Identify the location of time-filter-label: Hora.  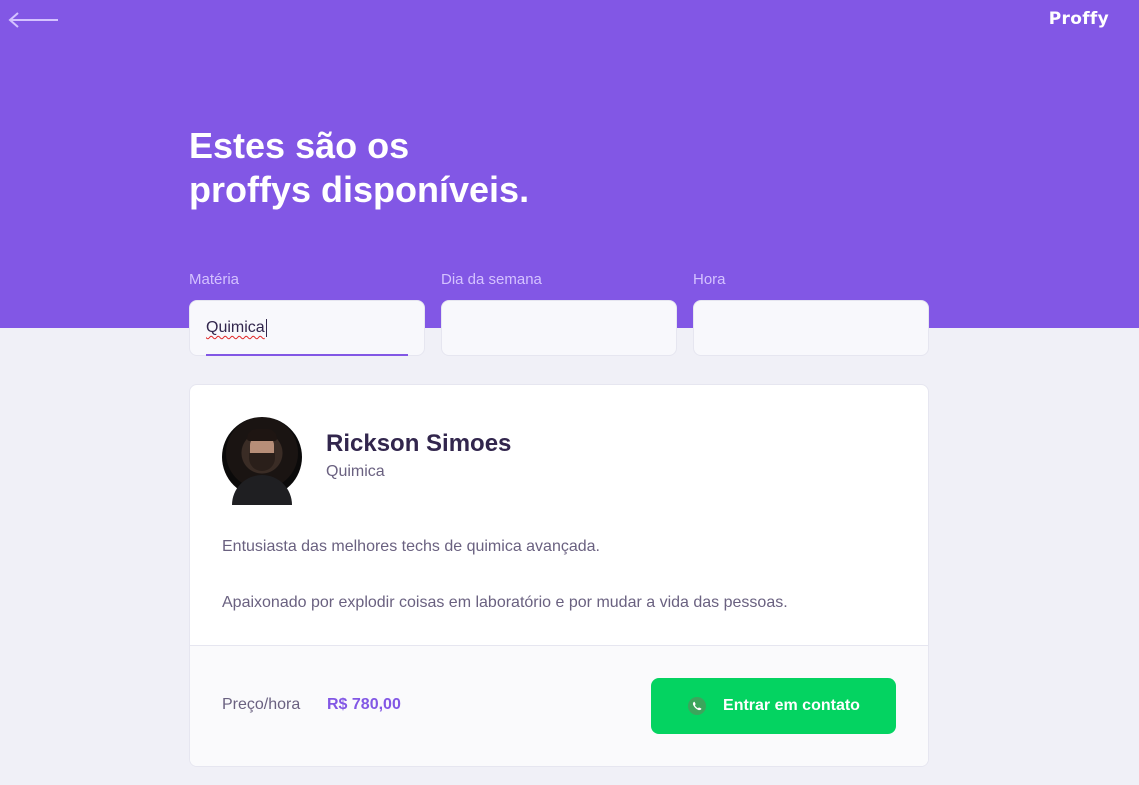
(709, 279).